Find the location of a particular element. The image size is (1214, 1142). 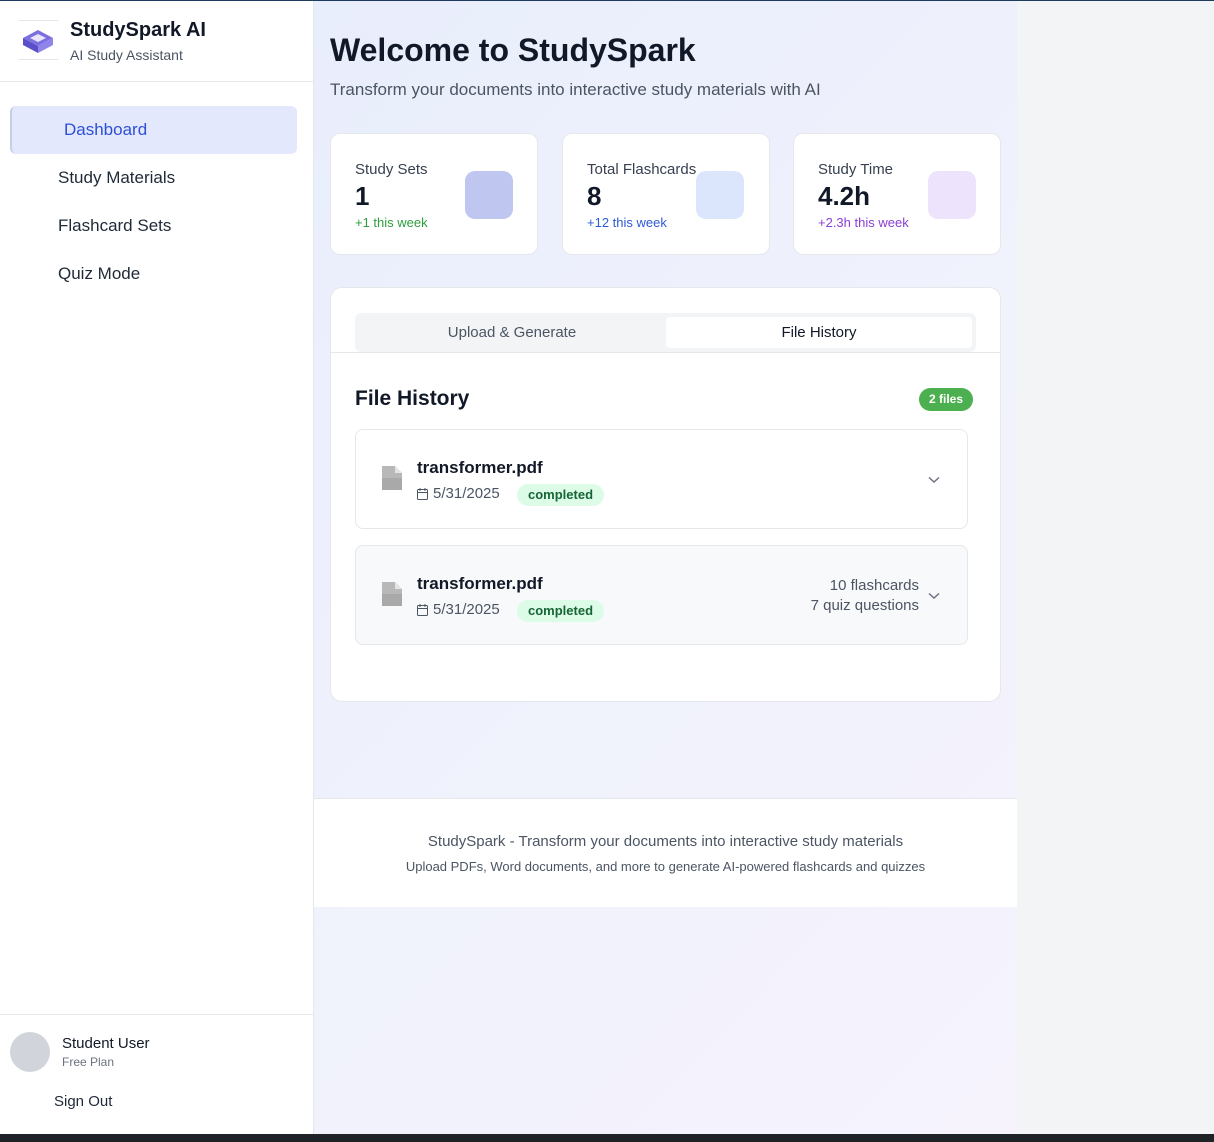

page-title: Welcome to StudySpark is located at coordinates (513, 50).